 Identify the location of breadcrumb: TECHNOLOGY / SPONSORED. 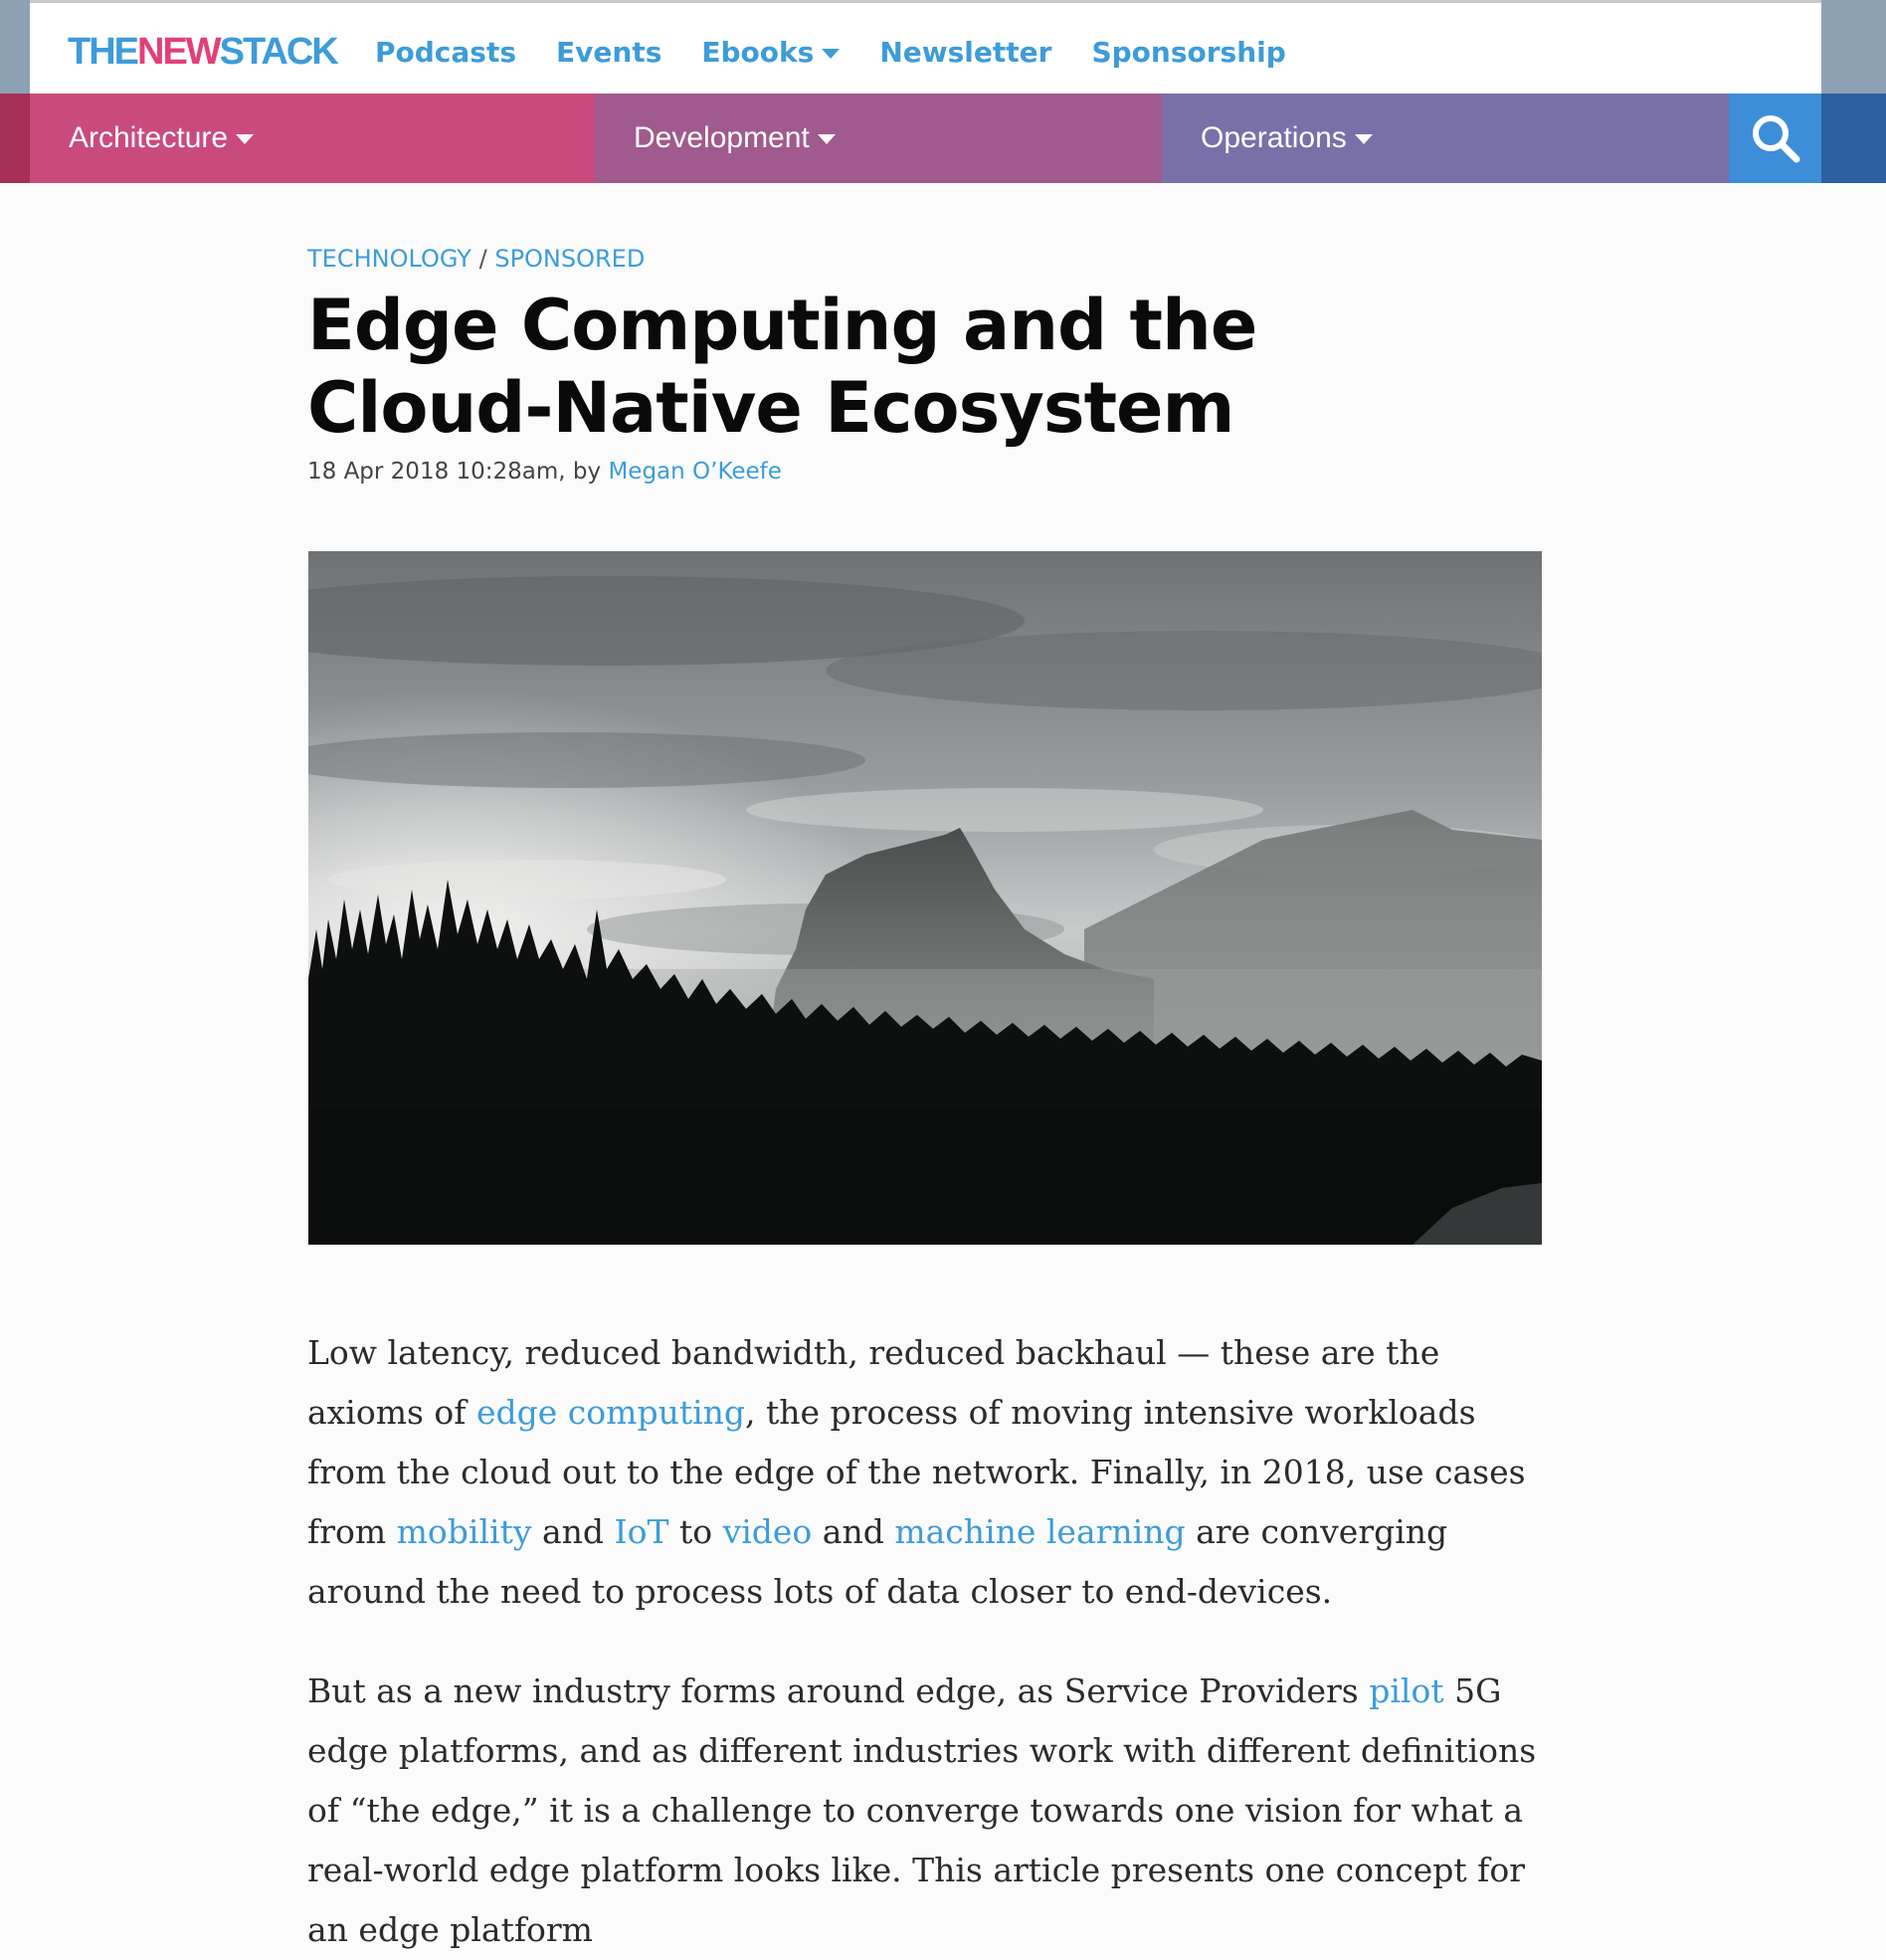
(476, 259).